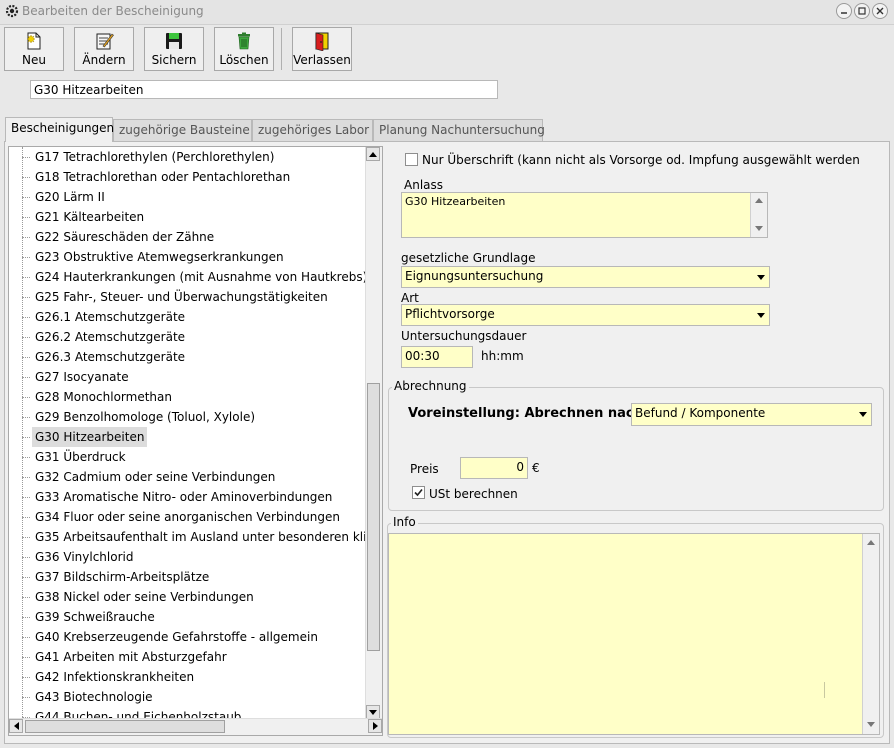  I want to click on billing-preset-value: Befund / Komponente, so click(700, 413).